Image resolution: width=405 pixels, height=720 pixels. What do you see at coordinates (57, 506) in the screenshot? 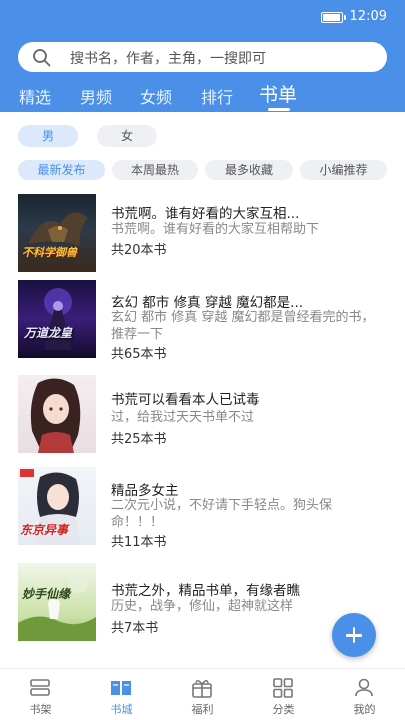
I see `booklist-cover: 东京异事` at bounding box center [57, 506].